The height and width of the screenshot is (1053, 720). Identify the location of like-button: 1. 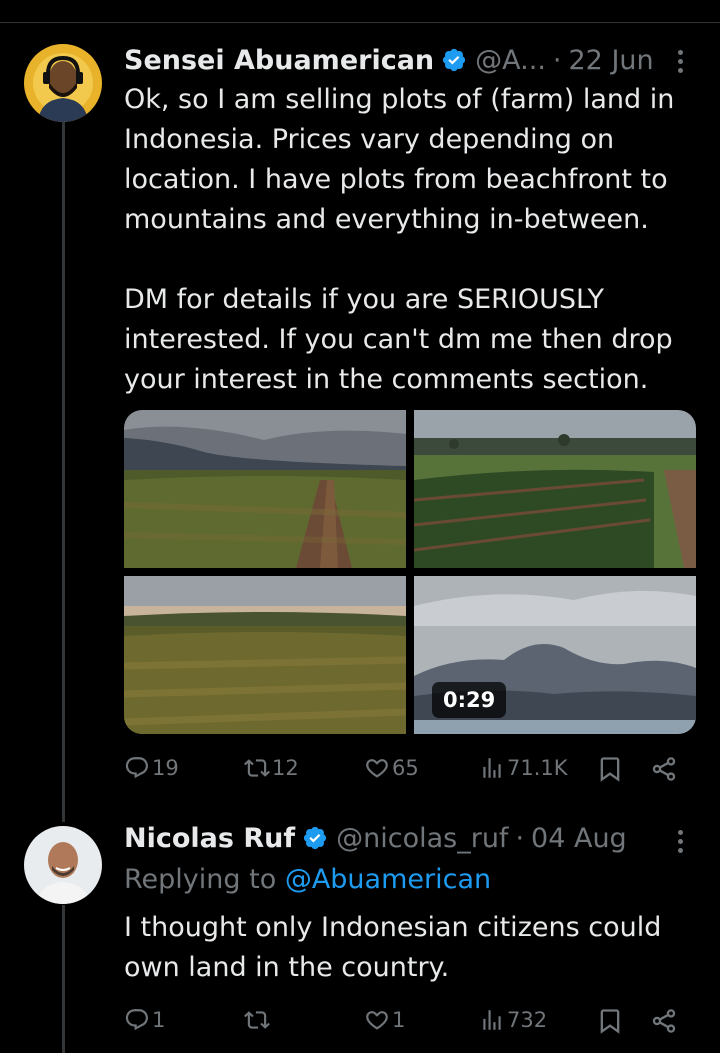
(384, 1020).